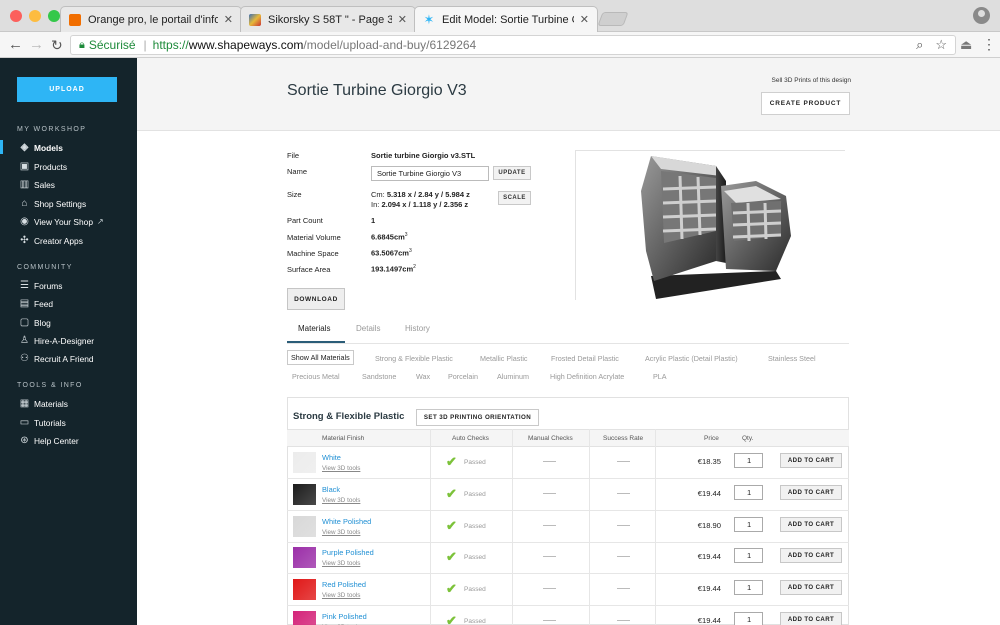 Image resolution: width=1000 pixels, height=625 pixels. Describe the element at coordinates (36, 303) in the screenshot. I see `sidebar-item-feed: ▤ Feed` at that location.